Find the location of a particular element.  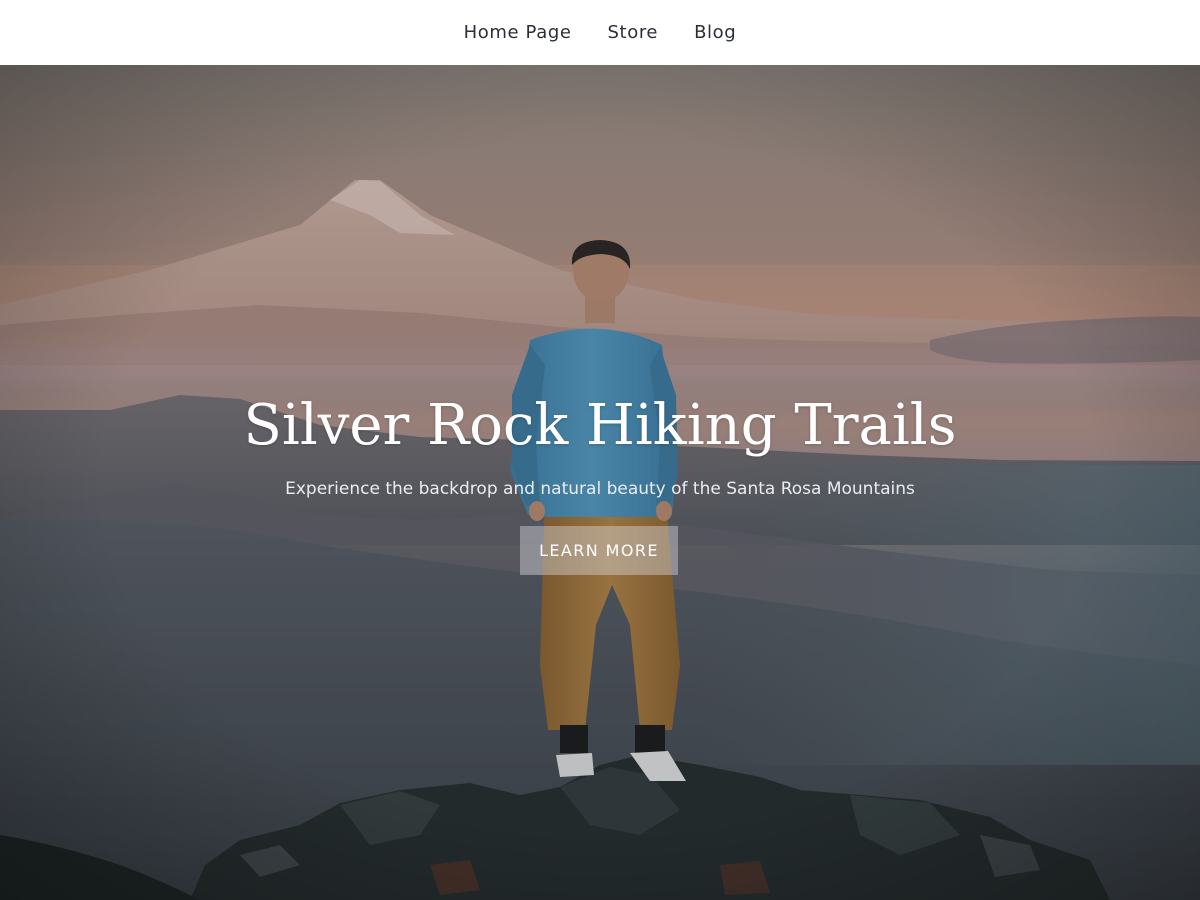

nav-link-home-page: Home Page is located at coordinates (518, 32).